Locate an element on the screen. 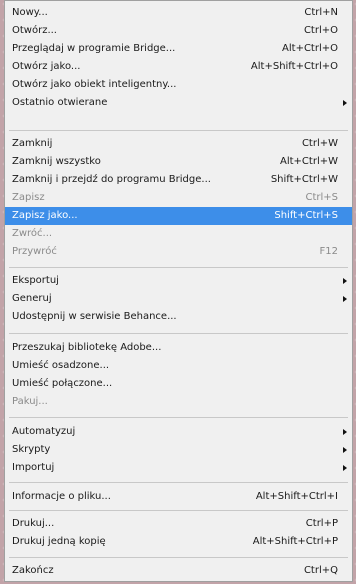 This screenshot has height=584, width=356. menu-item-open-recent: Ostatnio otwierane is located at coordinates (178, 103).